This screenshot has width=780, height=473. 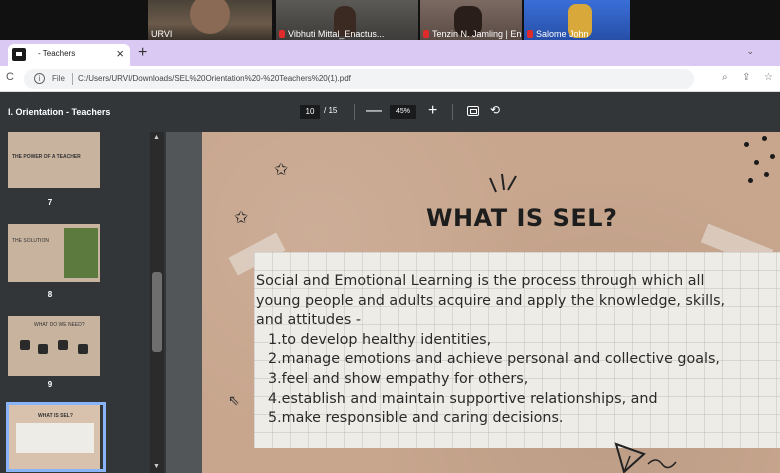 What do you see at coordinates (495, 110) in the screenshot?
I see `rotate-icon: ⟲` at bounding box center [495, 110].